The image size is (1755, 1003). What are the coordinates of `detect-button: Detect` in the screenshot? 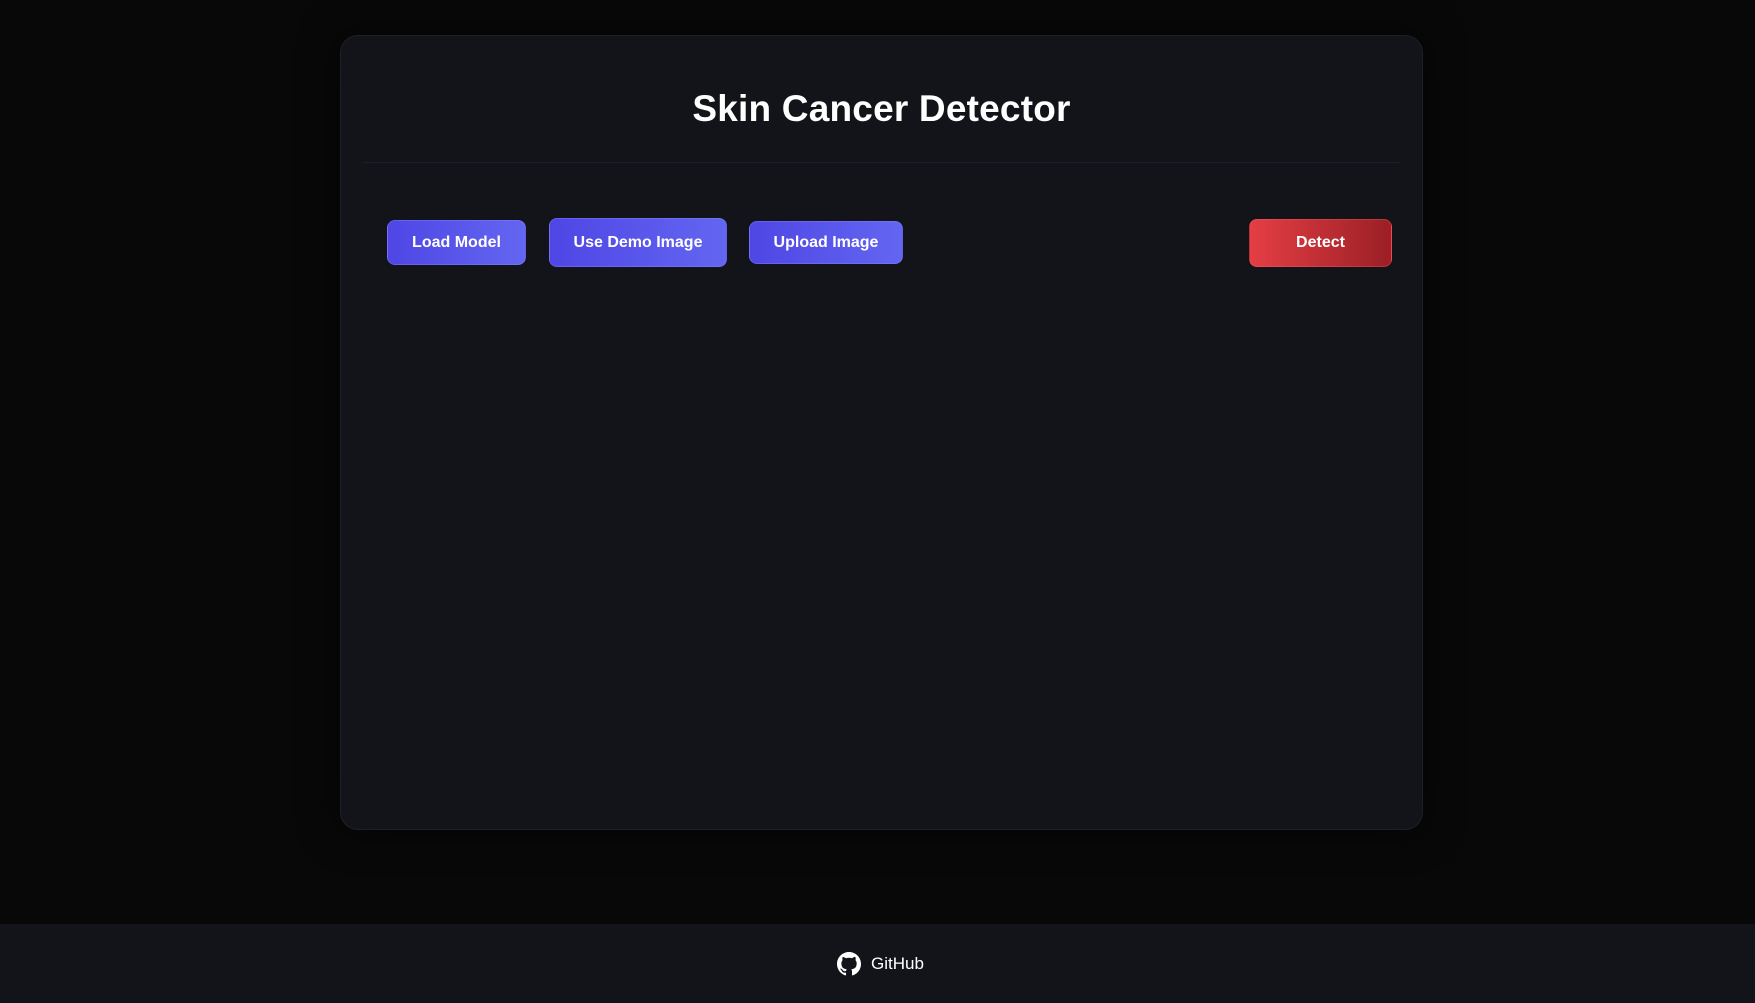 It's located at (1320, 243).